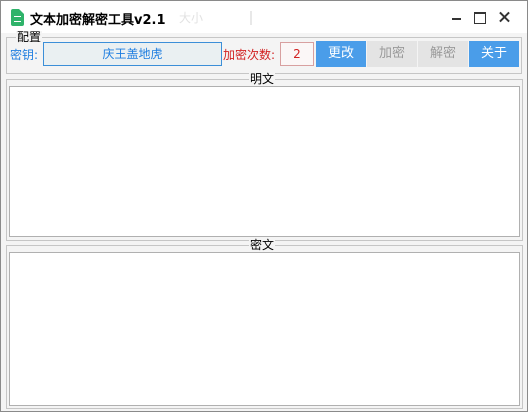 The width and height of the screenshot is (528, 412). I want to click on ghost-divider, so click(251, 18).